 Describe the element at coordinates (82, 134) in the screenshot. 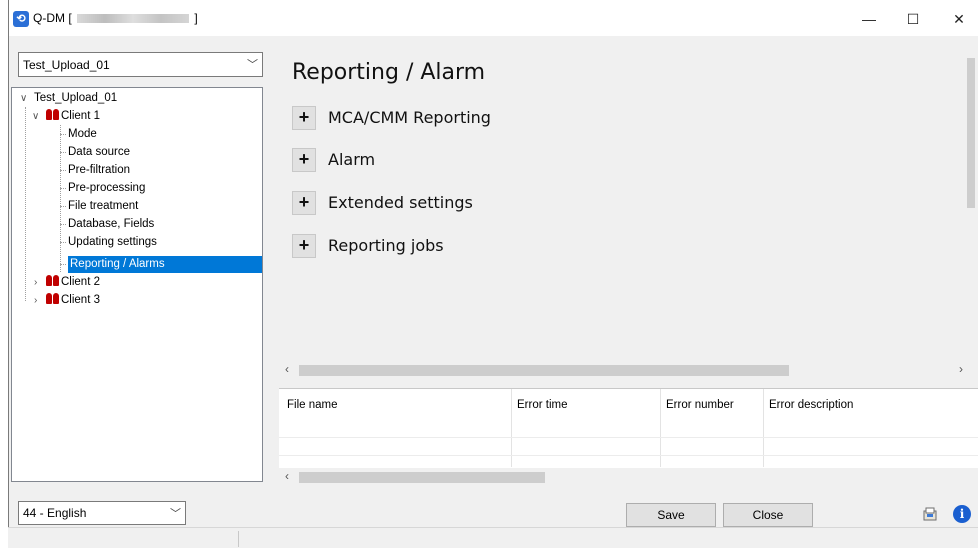

I see `tree-node-mode: Mode` at that location.